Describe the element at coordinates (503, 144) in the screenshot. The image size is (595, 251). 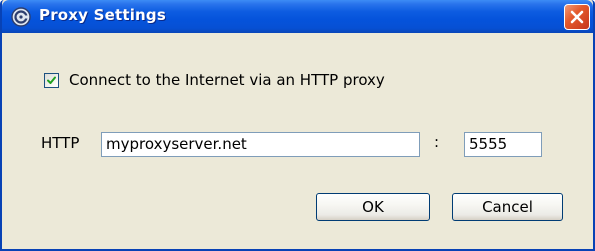
I see `proxy-port-input: 5555` at that location.